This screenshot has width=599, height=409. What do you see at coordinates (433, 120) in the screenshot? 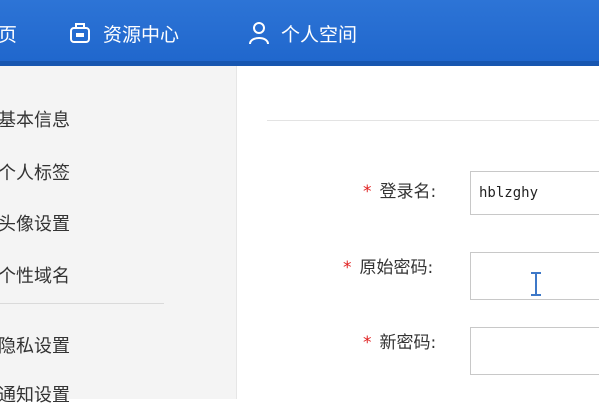
I see `section-divider` at bounding box center [433, 120].